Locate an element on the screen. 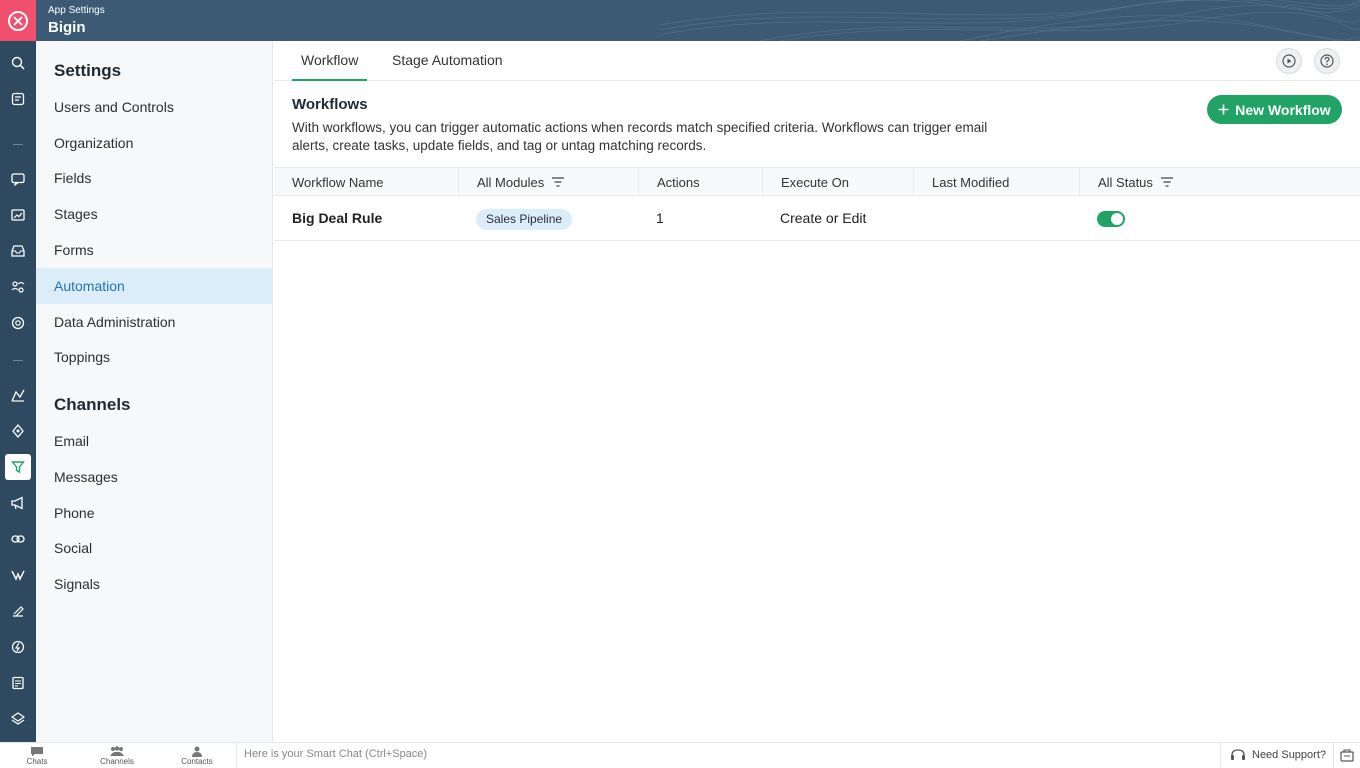 The width and height of the screenshot is (1360, 768). header-subtitle: App Settings is located at coordinates (76, 10).